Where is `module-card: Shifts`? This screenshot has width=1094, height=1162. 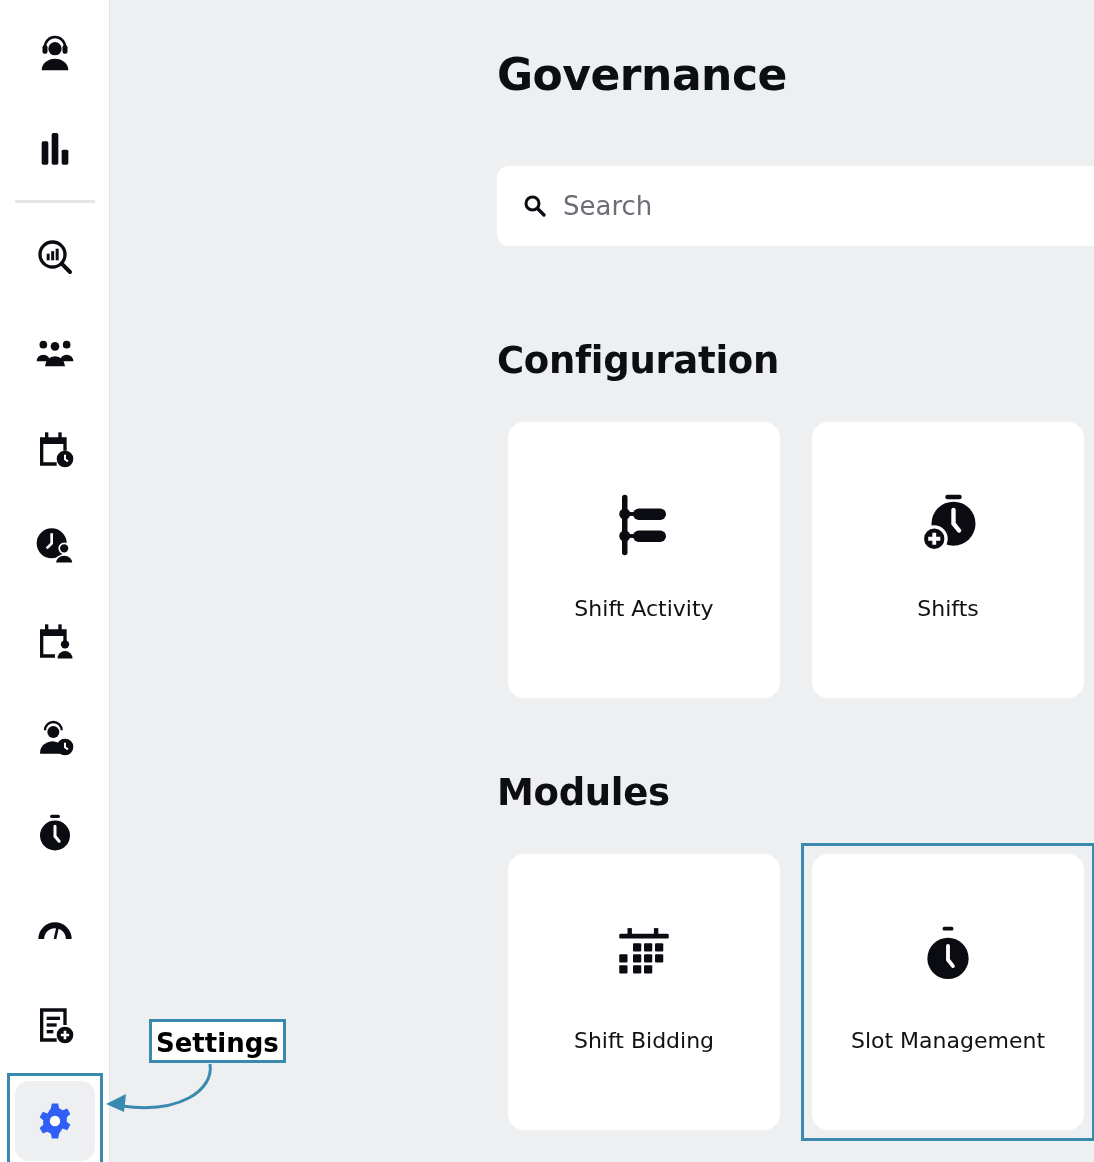 module-card: Shifts is located at coordinates (948, 560).